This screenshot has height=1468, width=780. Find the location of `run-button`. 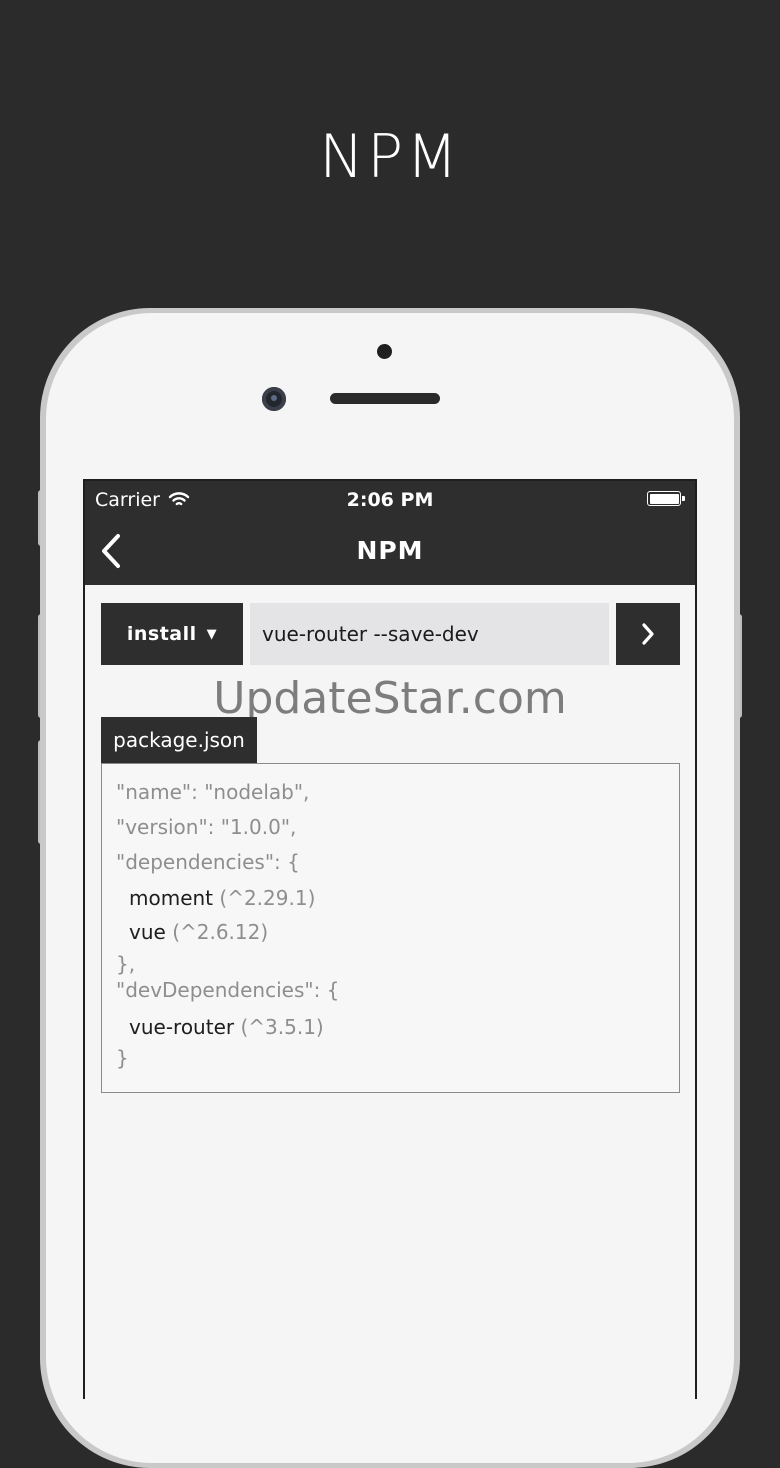

run-button is located at coordinates (648, 634).